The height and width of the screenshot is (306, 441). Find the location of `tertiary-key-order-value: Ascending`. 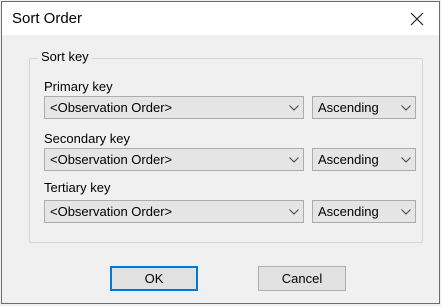

tertiary-key-order-value: Ascending is located at coordinates (348, 211).